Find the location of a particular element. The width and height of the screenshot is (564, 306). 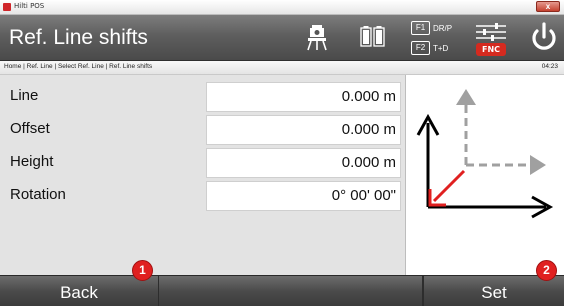

offset-input: 0.000 m is located at coordinates (303, 130).